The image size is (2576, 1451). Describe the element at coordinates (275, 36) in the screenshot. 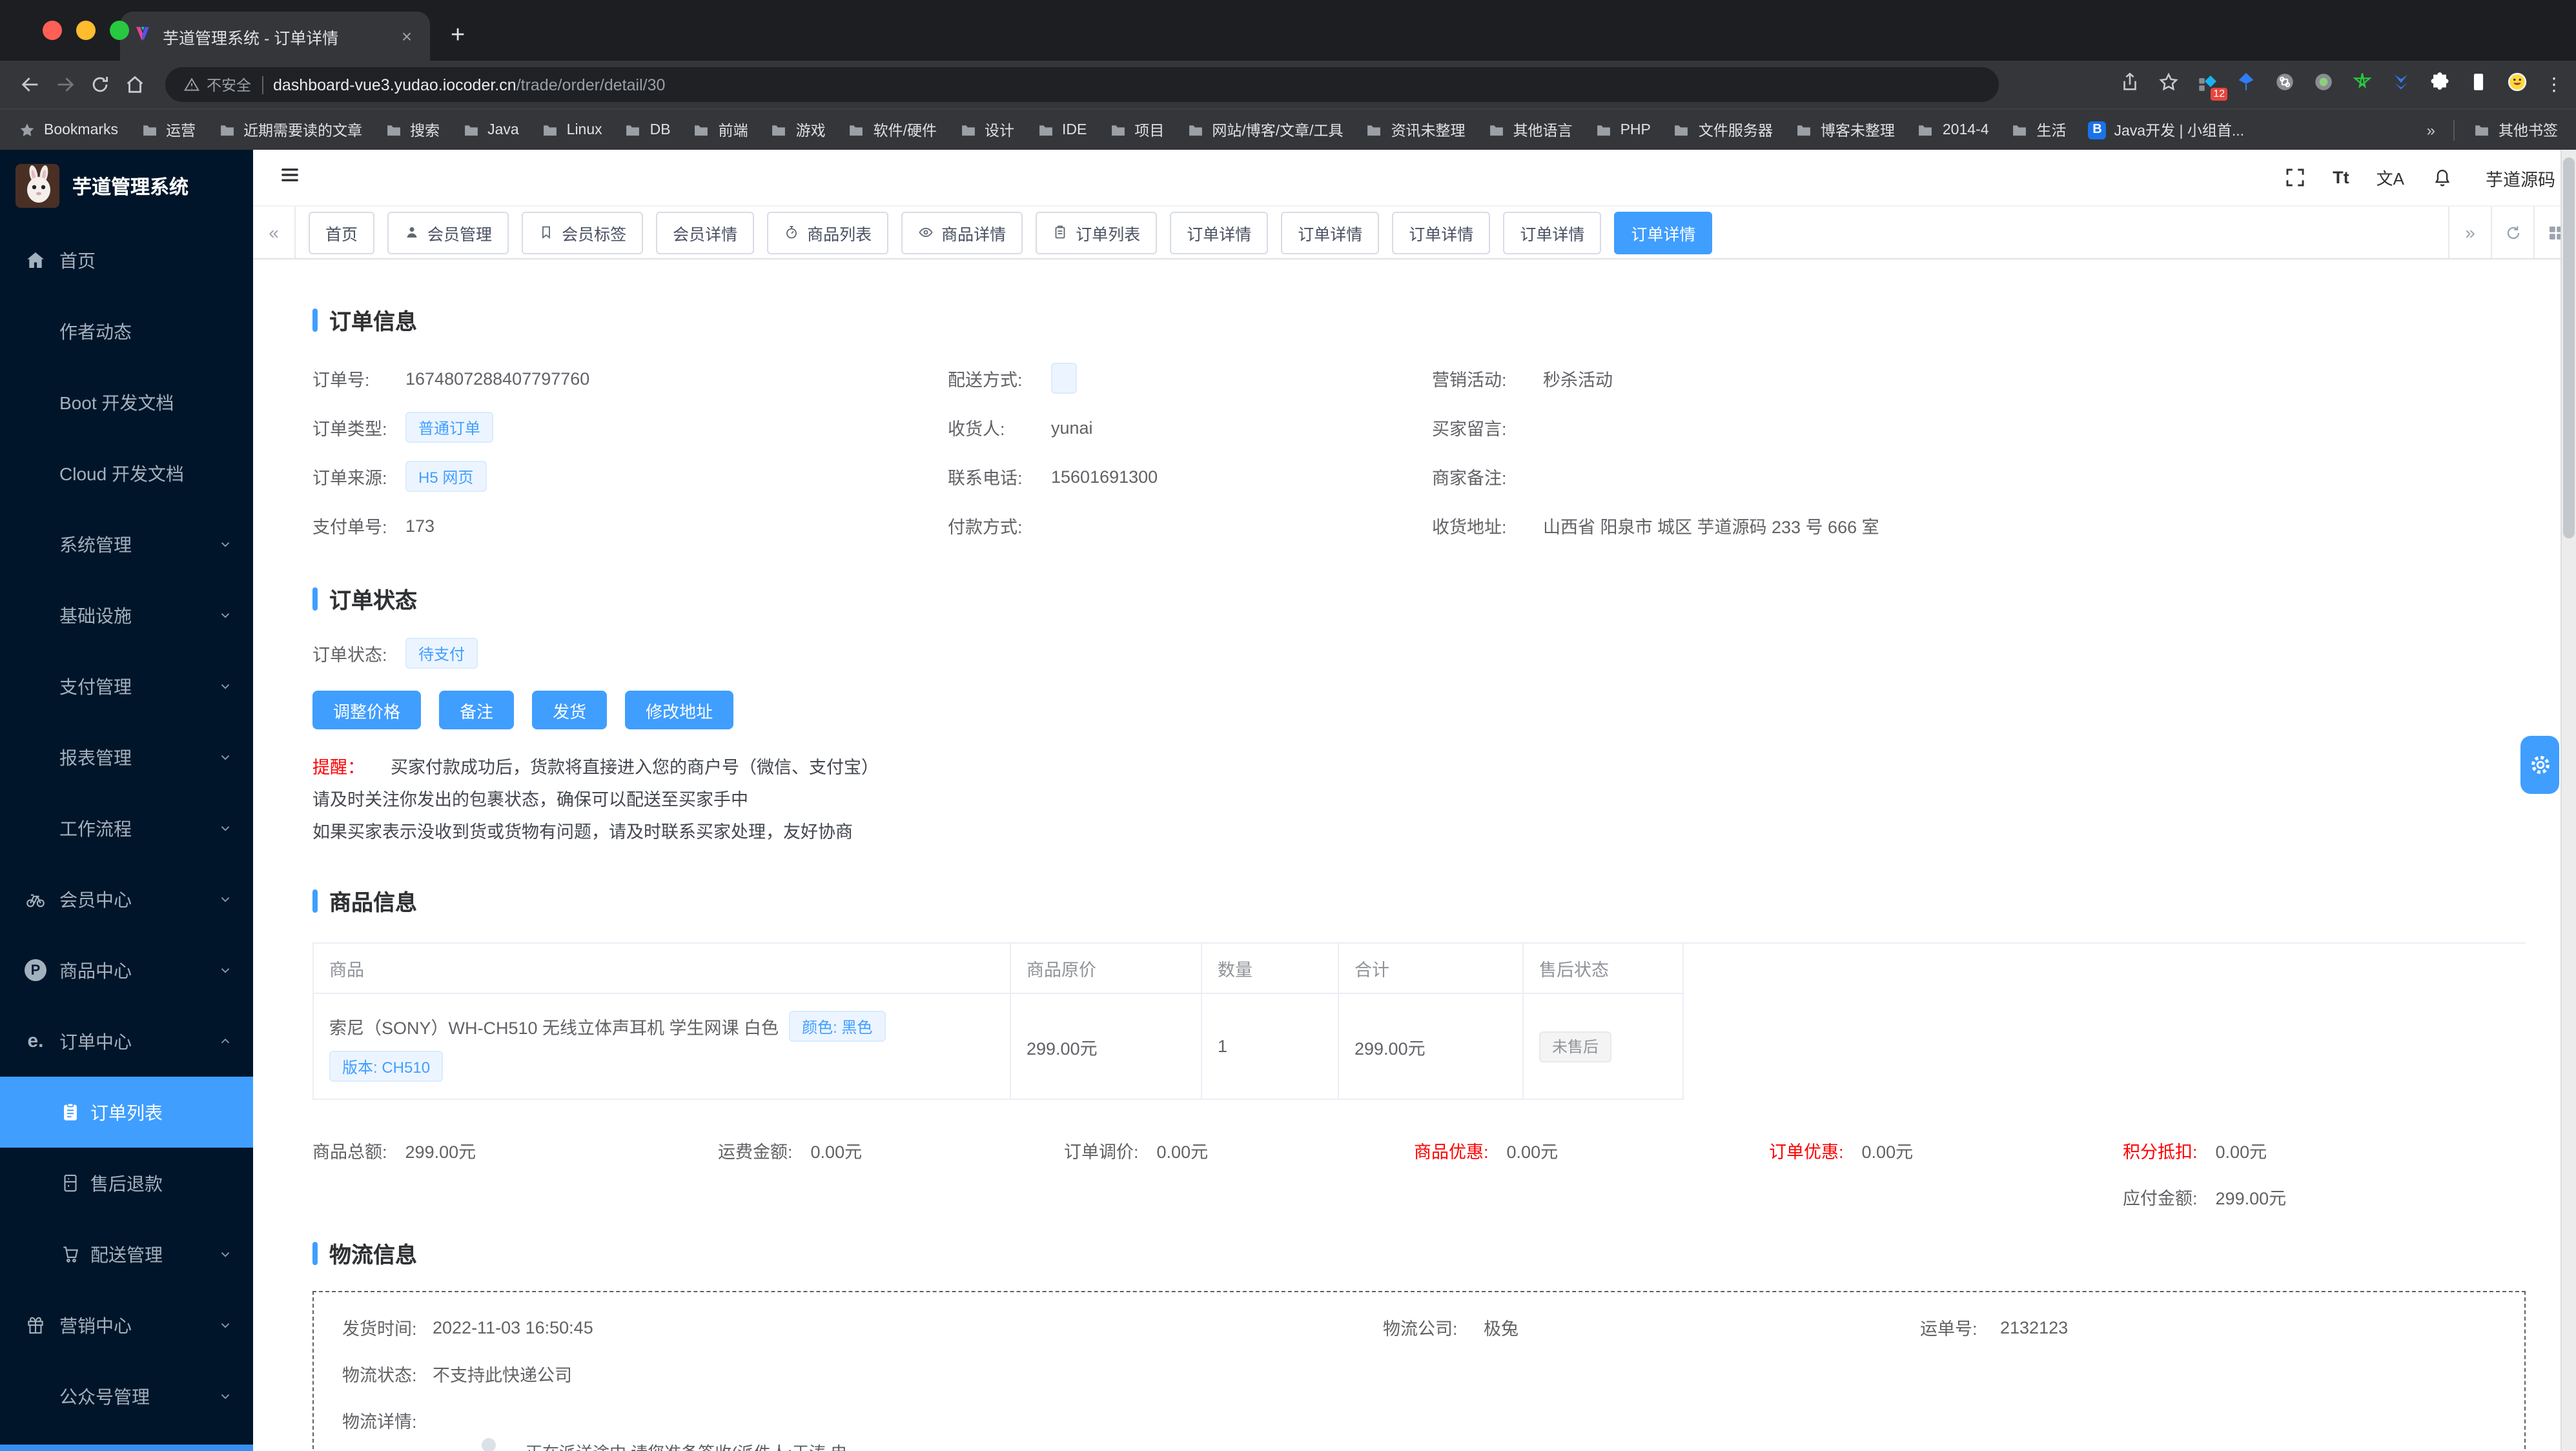

I see `browser-tab: 芋道管理系统 - 订单详情 ×` at that location.